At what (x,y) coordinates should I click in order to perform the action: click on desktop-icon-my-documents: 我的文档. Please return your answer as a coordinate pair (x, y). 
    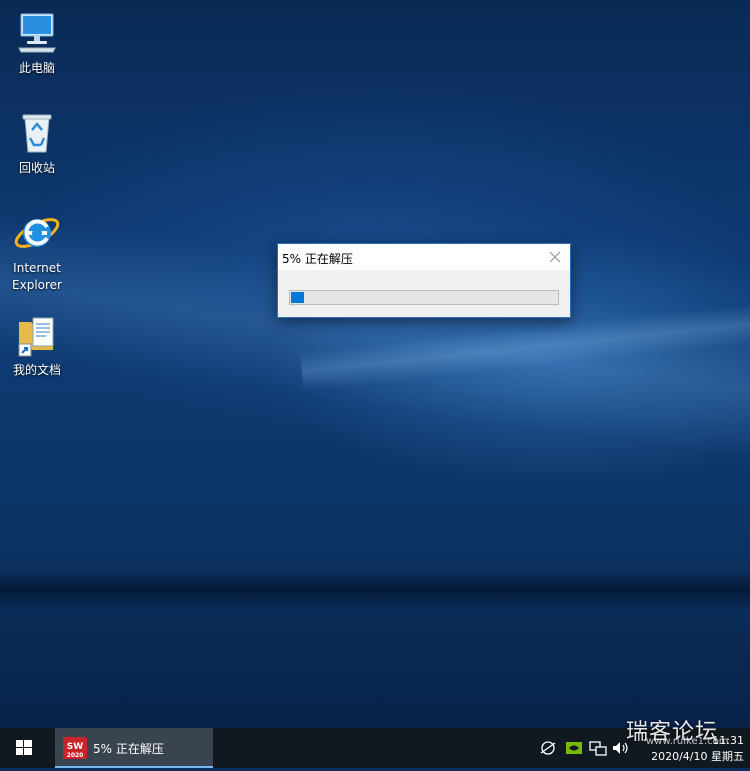
    Looking at the image, I should click on (37, 344).